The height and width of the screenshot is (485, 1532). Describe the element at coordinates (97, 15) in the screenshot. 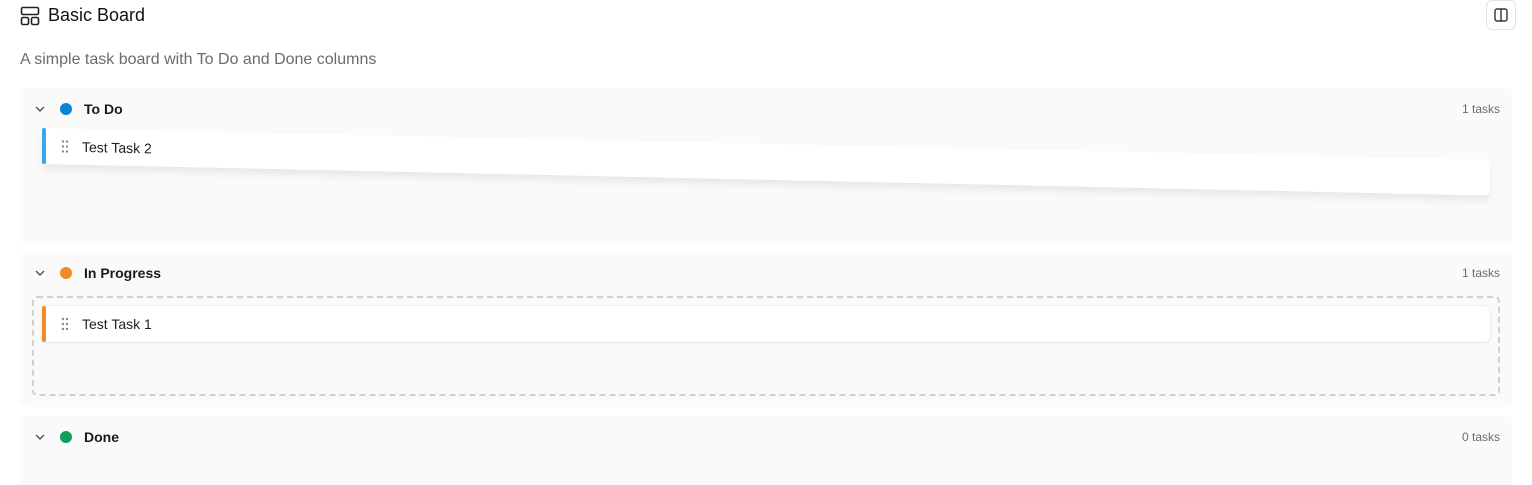

I see `page-title: Basic Board` at that location.